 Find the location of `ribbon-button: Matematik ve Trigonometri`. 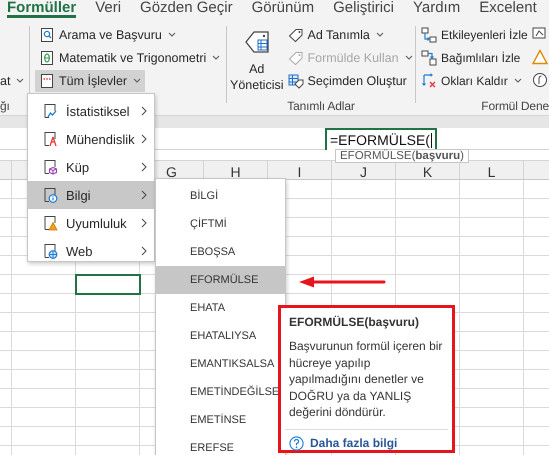

ribbon-button: Matematik ve Trigonometri is located at coordinates (129, 57).